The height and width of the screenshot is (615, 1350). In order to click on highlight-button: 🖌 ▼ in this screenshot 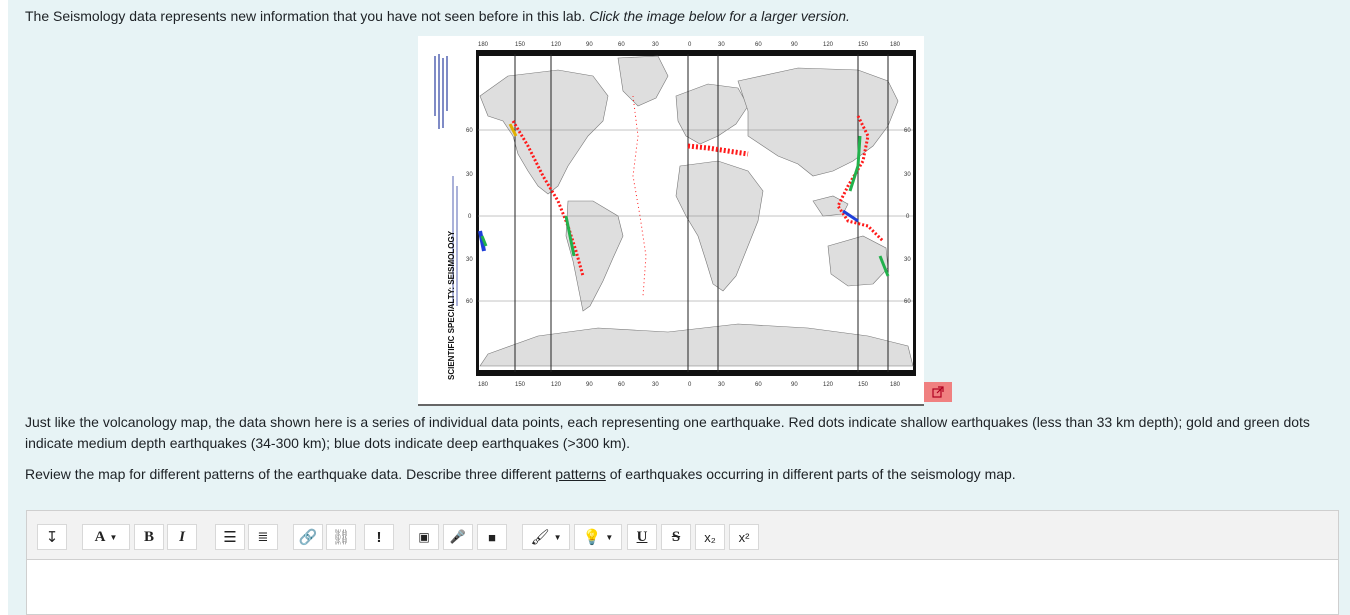, I will do `click(546, 537)`.